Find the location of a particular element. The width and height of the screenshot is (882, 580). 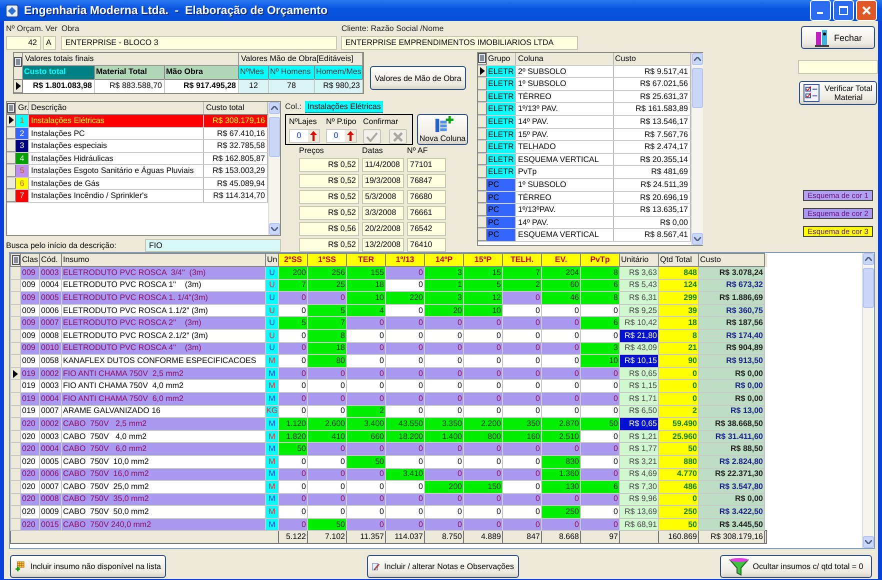

search-field: FIO is located at coordinates (213, 245).